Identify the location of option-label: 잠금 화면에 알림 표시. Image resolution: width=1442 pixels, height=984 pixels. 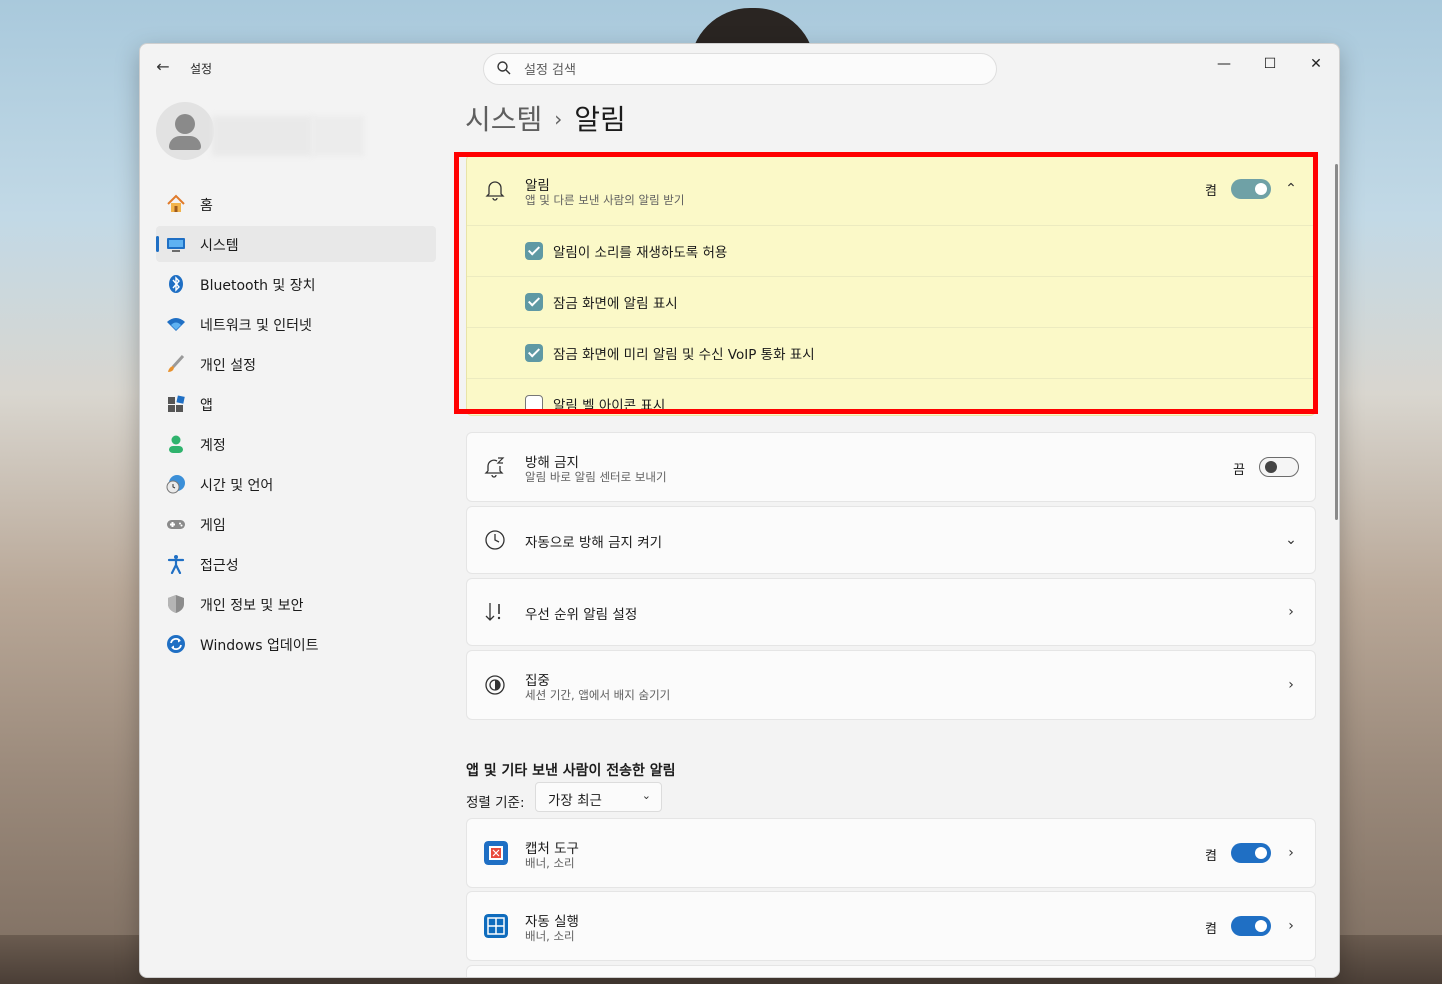
(615, 304).